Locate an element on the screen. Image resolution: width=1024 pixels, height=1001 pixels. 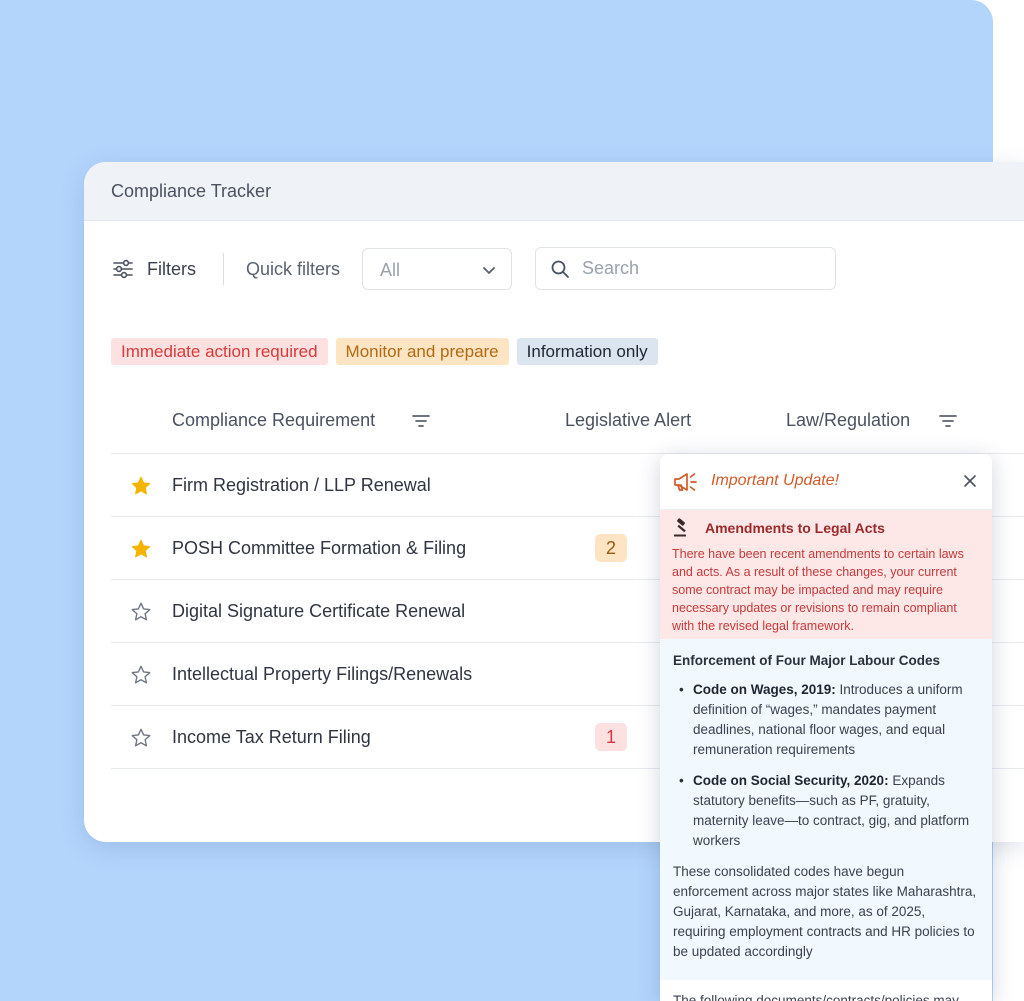
code-title: Code on Social Security, 2020: is located at coordinates (791, 780).